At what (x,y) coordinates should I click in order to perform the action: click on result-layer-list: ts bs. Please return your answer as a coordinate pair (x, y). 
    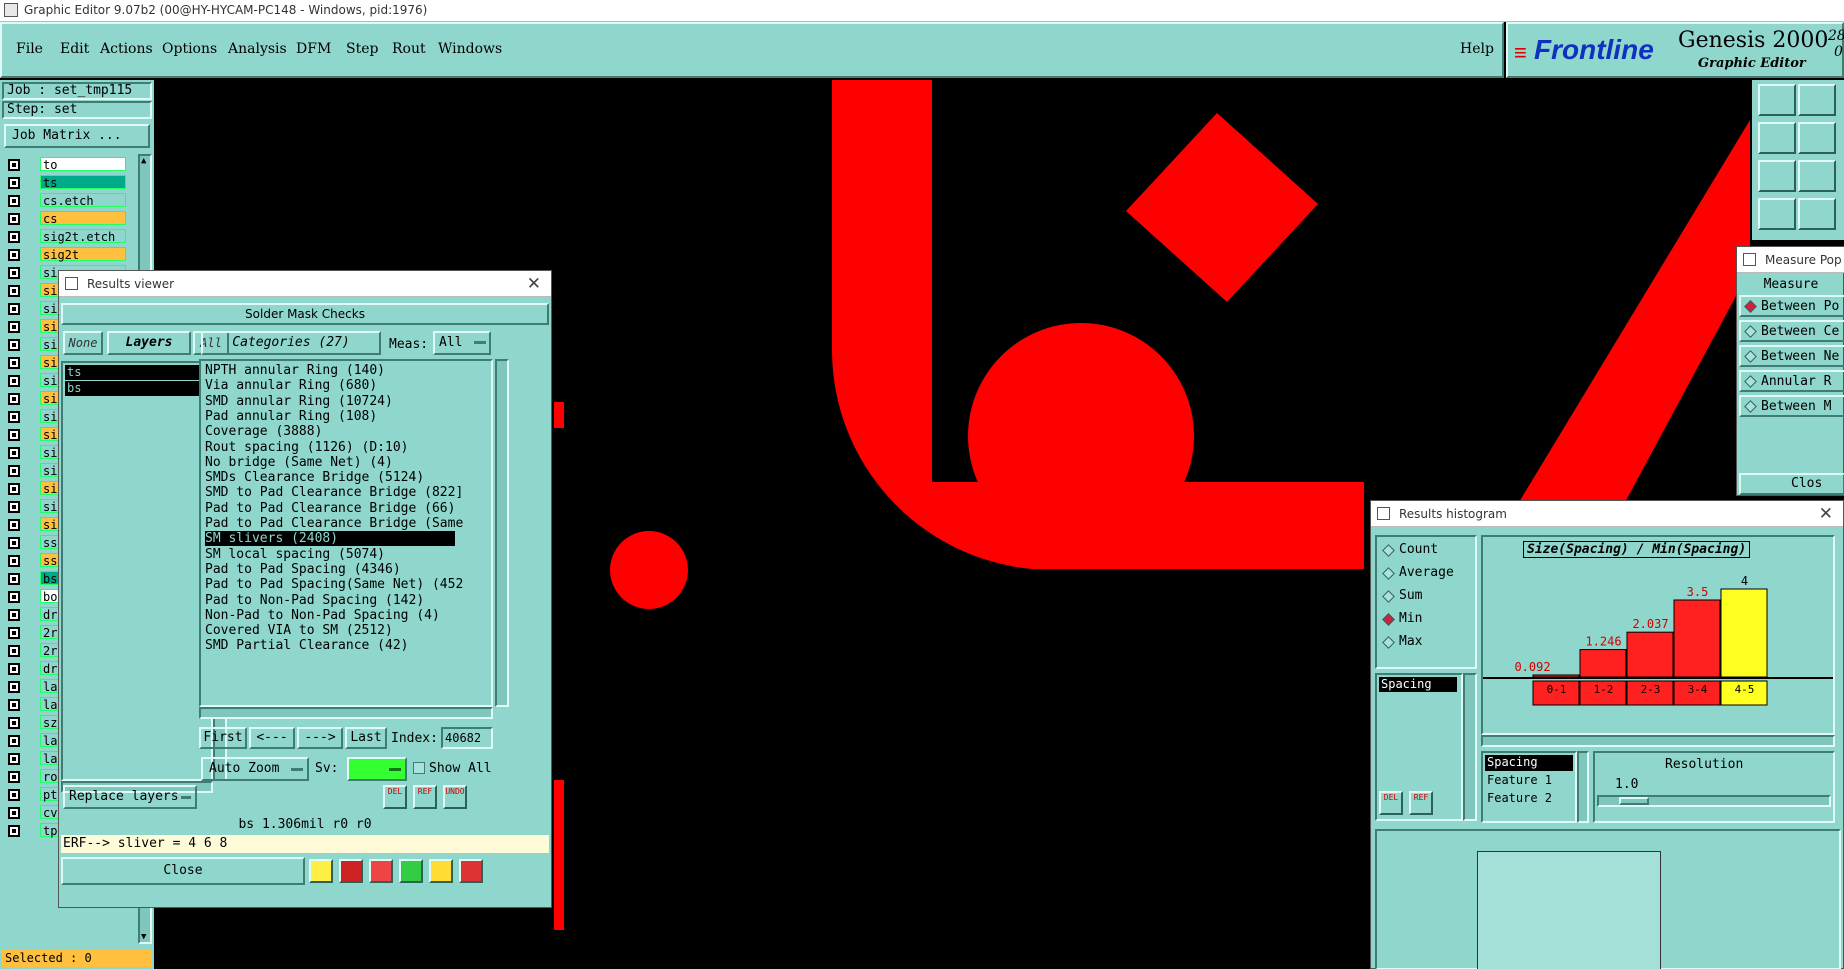
    Looking at the image, I should click on (137, 571).